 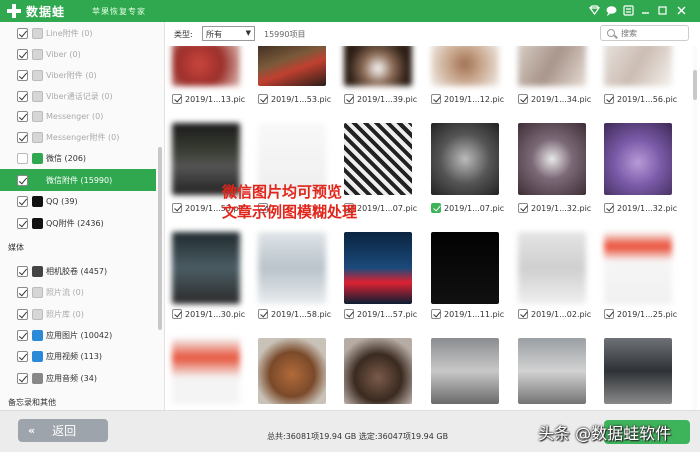 What do you see at coordinates (78, 180) in the screenshot?
I see `sidebar-item: 微信附件 (15990)` at bounding box center [78, 180].